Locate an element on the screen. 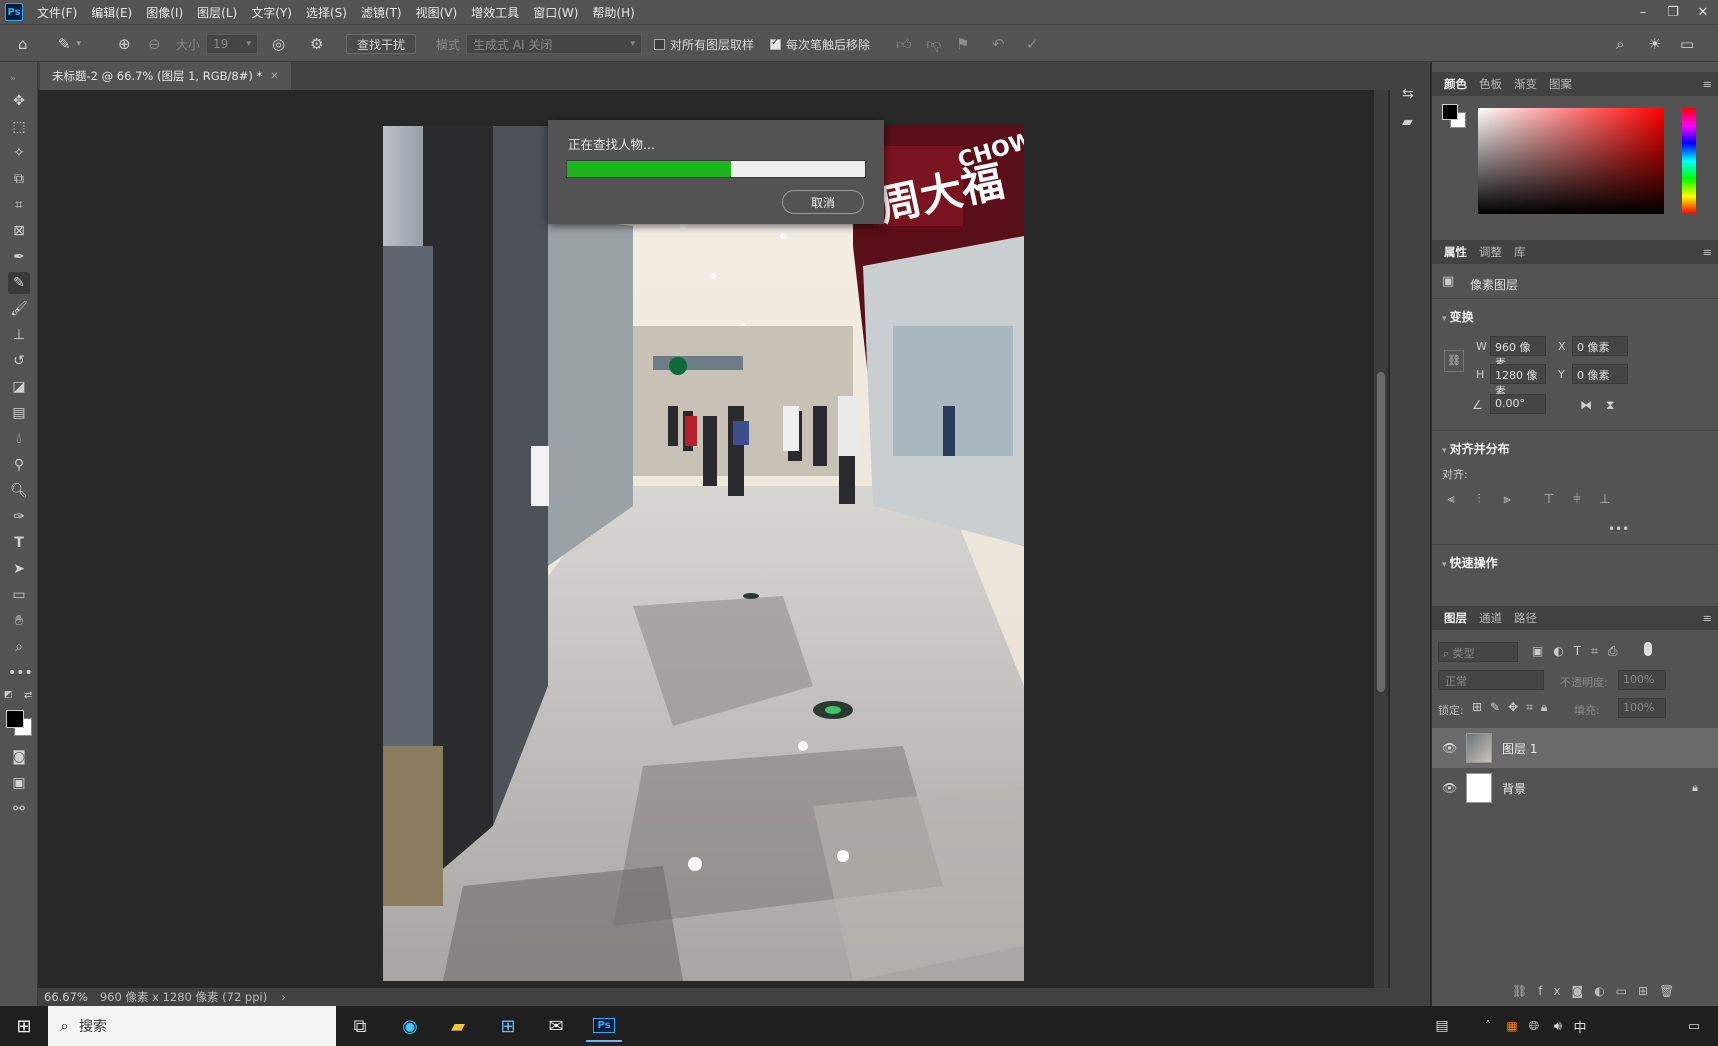  crop-tool-icon: ⌗ is located at coordinates (19, 205).